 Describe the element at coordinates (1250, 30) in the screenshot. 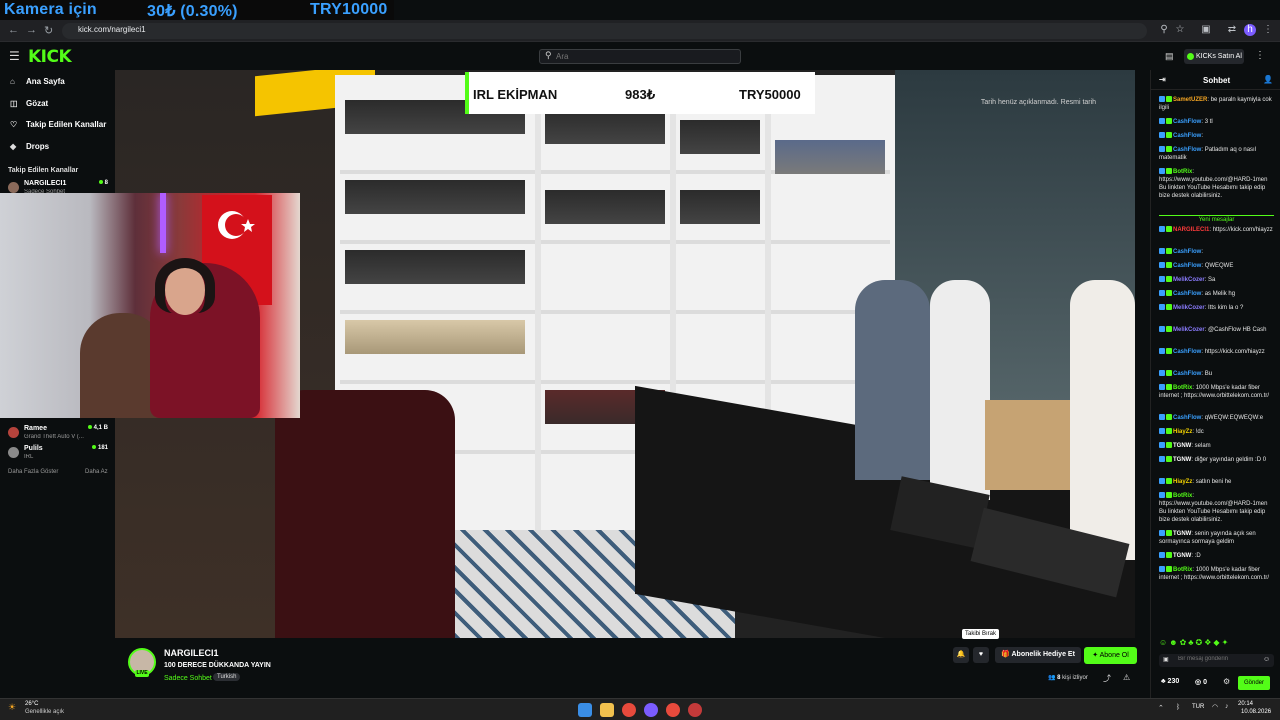

I see `profile-avatar: h` at that location.